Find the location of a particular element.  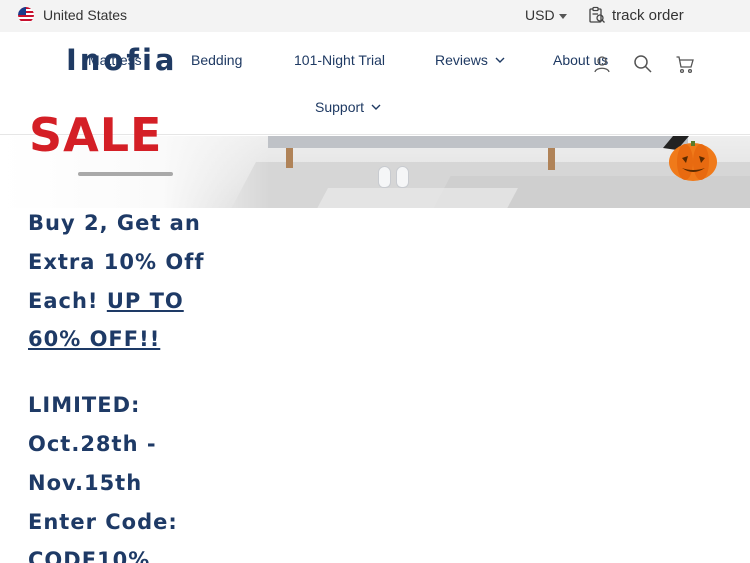

sale-heading: SALE is located at coordinates (96, 135).